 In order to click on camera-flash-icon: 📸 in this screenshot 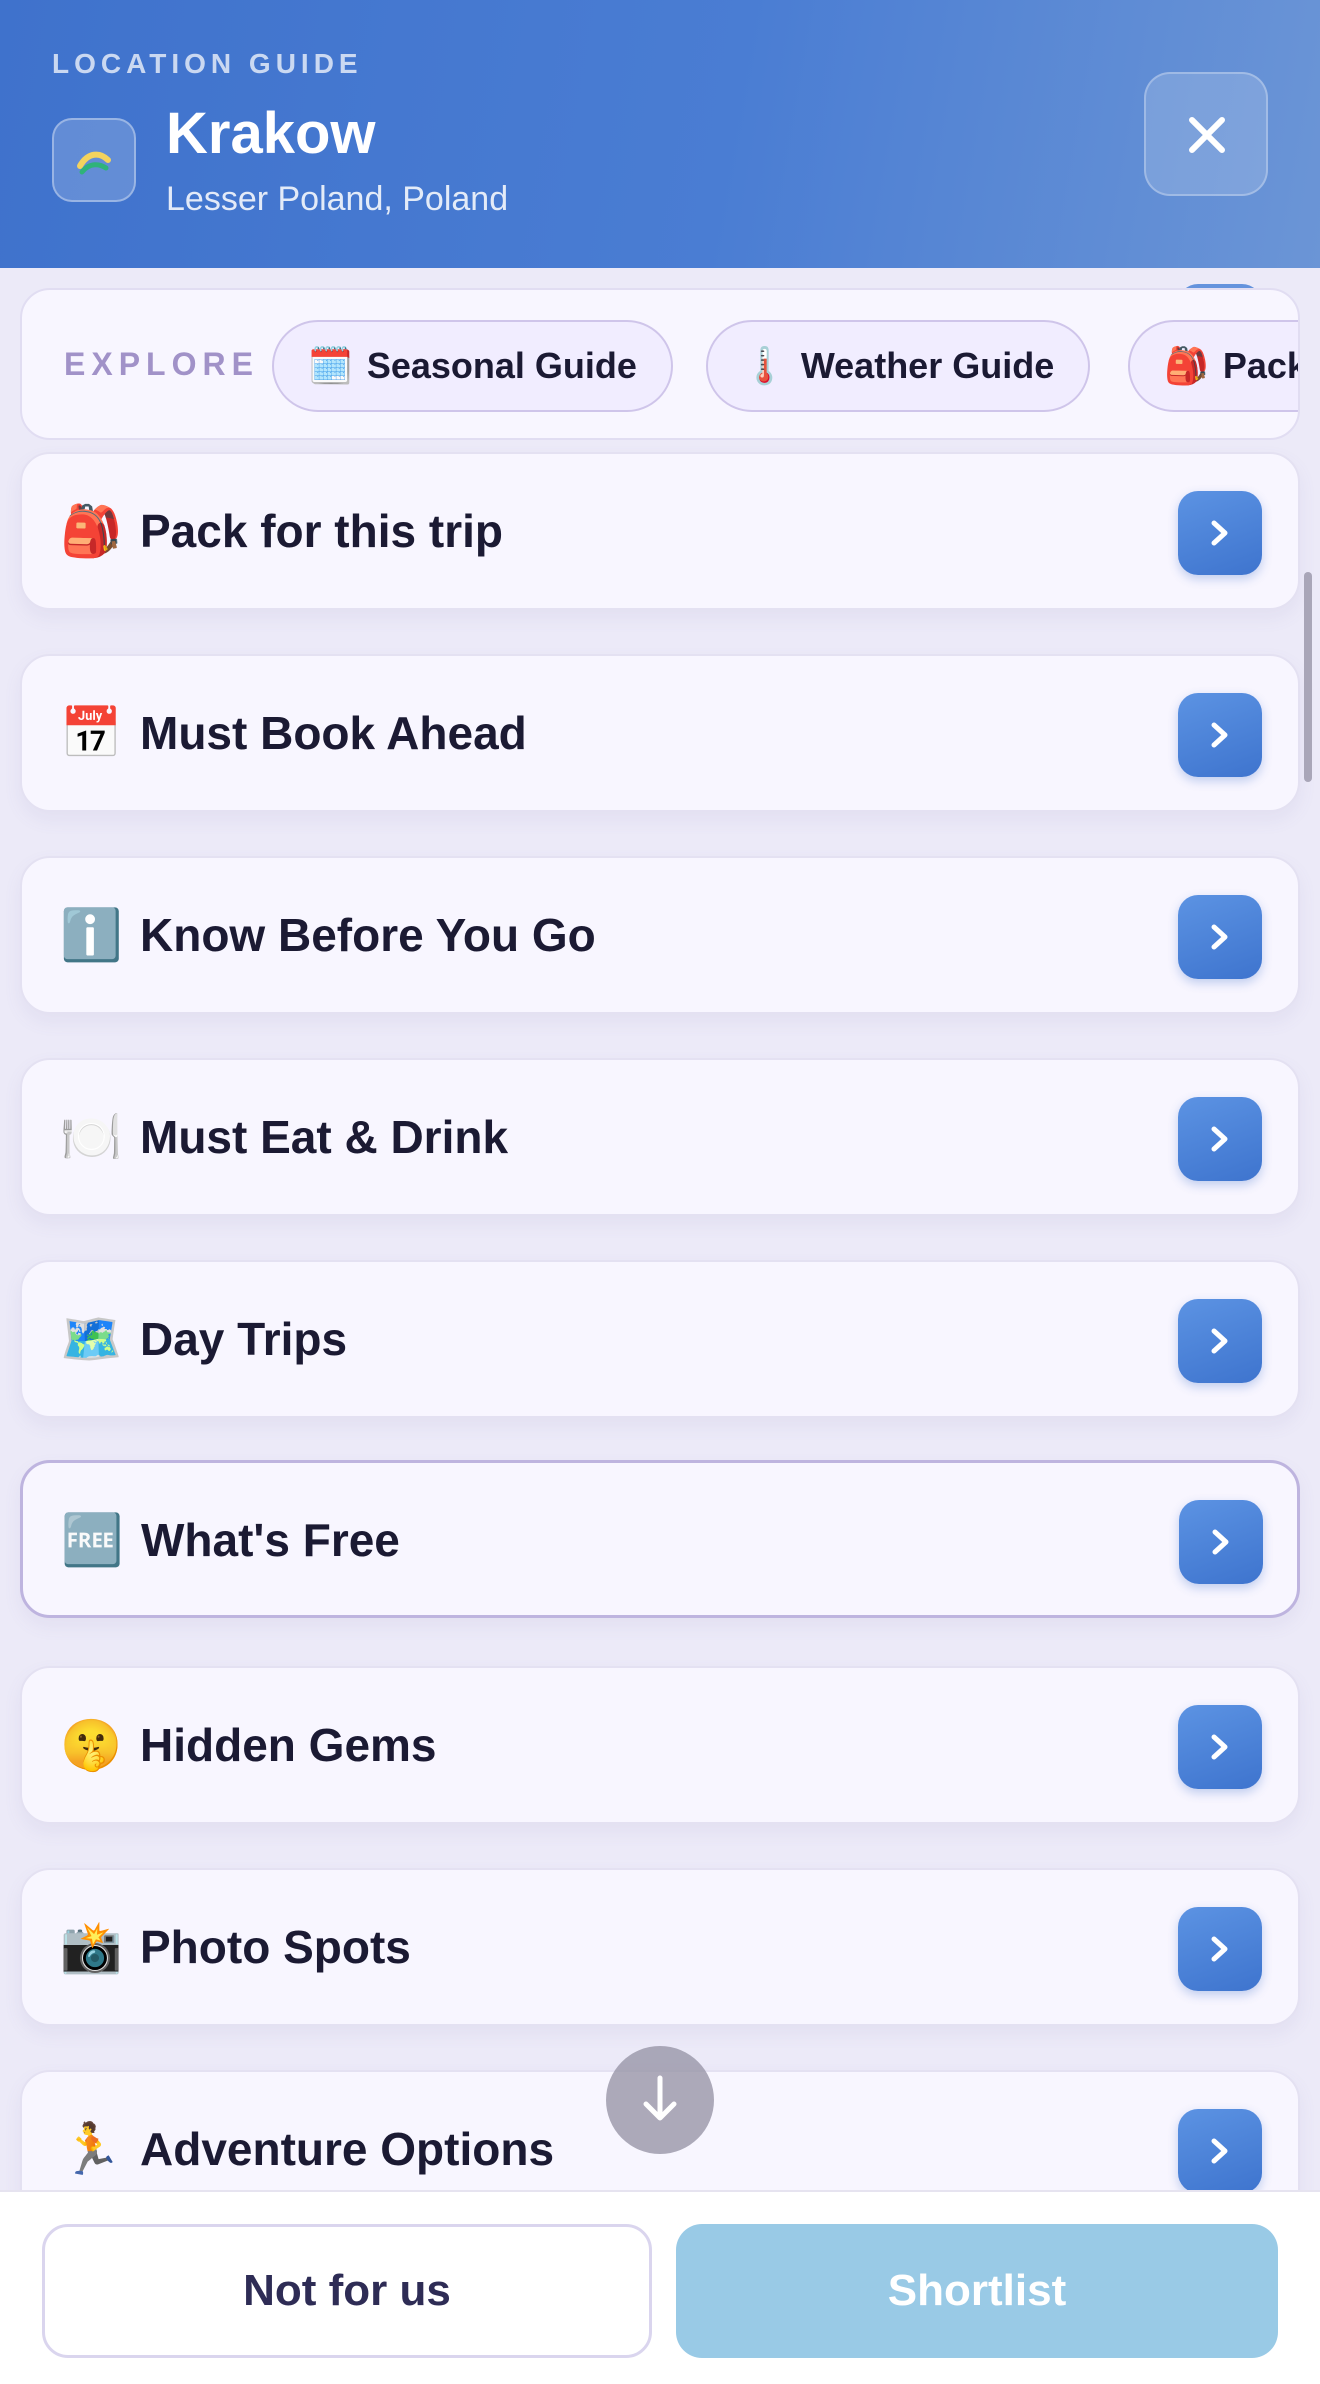, I will do `click(91, 1947)`.